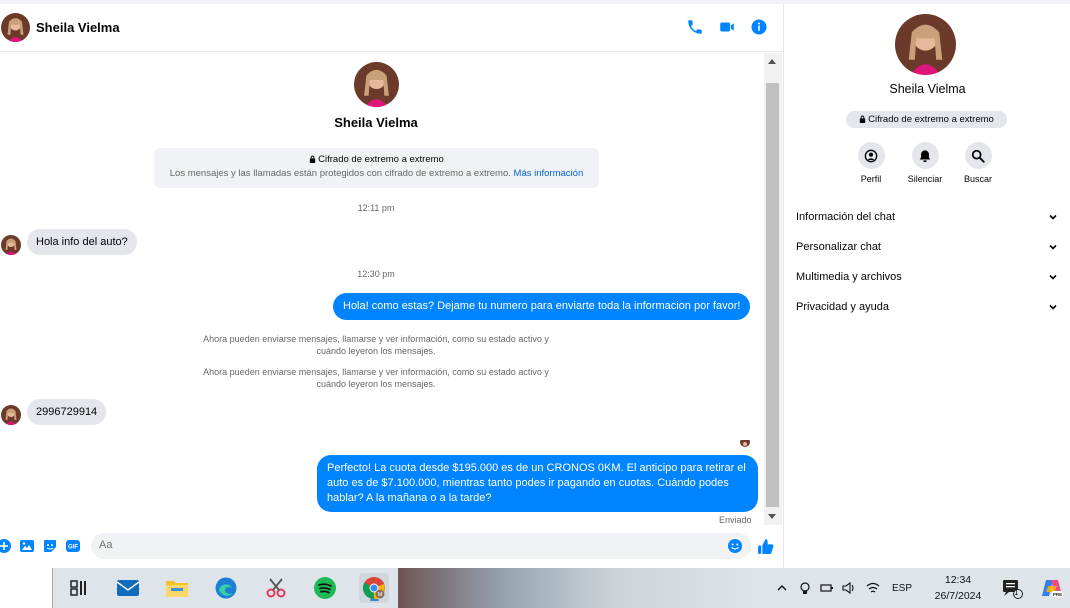 This screenshot has height=608, width=1070. Describe the element at coordinates (849, 588) in the screenshot. I see `volume-icon` at that location.